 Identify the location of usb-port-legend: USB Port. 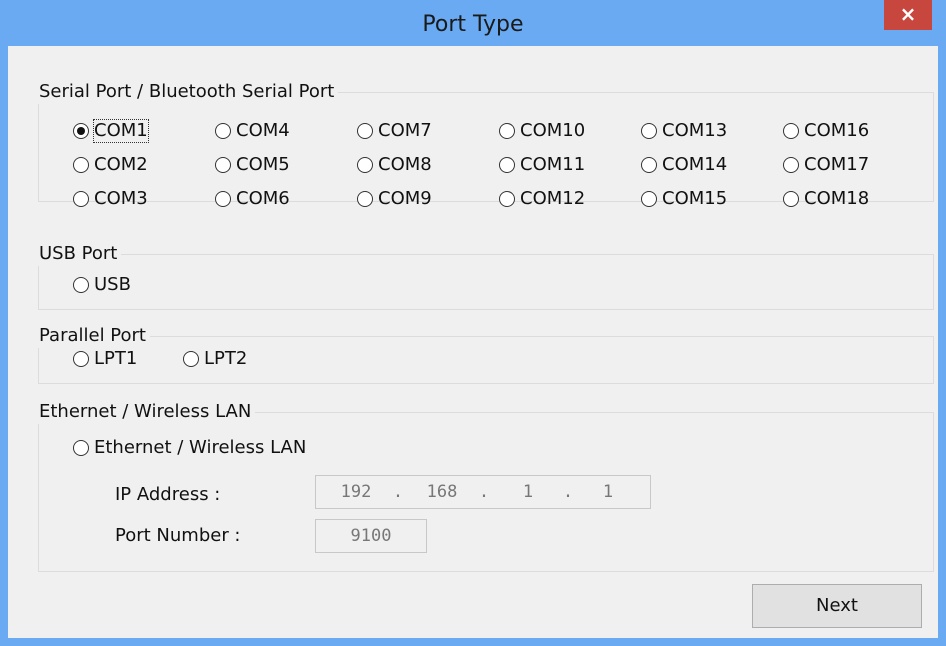
(80, 254).